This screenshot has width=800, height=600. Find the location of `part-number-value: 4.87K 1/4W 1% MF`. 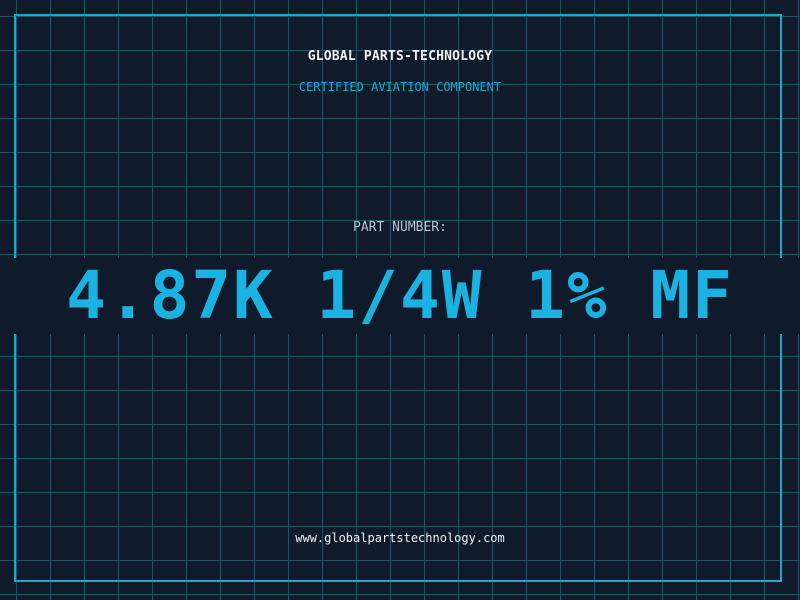

part-number-value: 4.87K 1/4W 1% MF is located at coordinates (400, 295).